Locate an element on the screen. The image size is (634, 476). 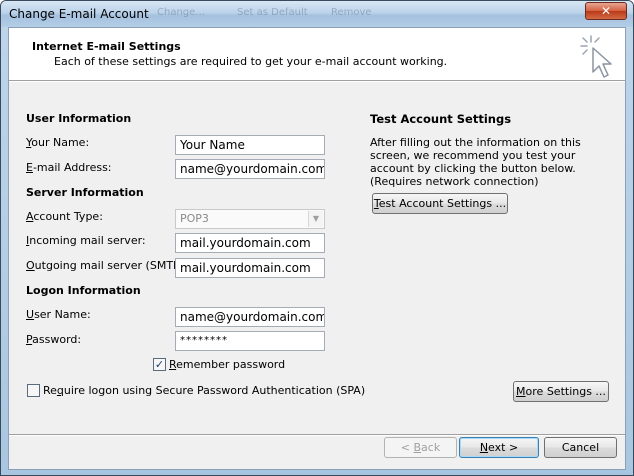
user-info-heading: User Information is located at coordinates (79, 118).